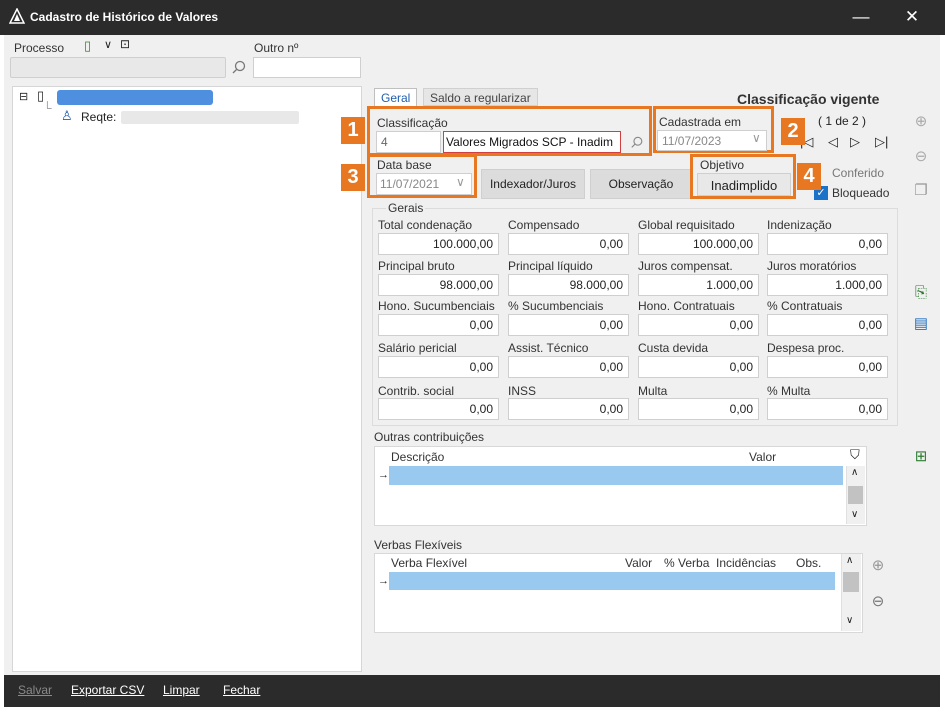 The width and height of the screenshot is (945, 714). I want to click on objetivo-select: Inadimplido, so click(744, 184).